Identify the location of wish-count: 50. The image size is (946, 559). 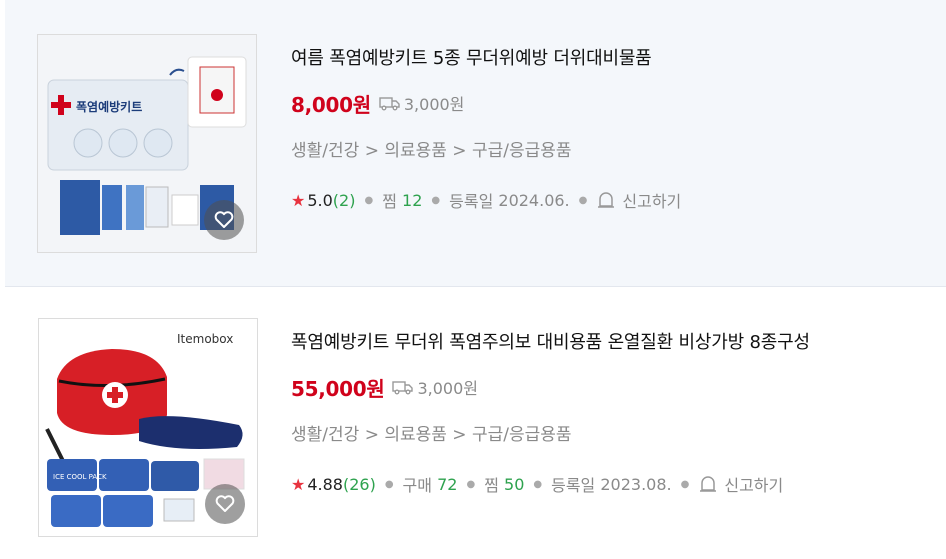
(514, 484).